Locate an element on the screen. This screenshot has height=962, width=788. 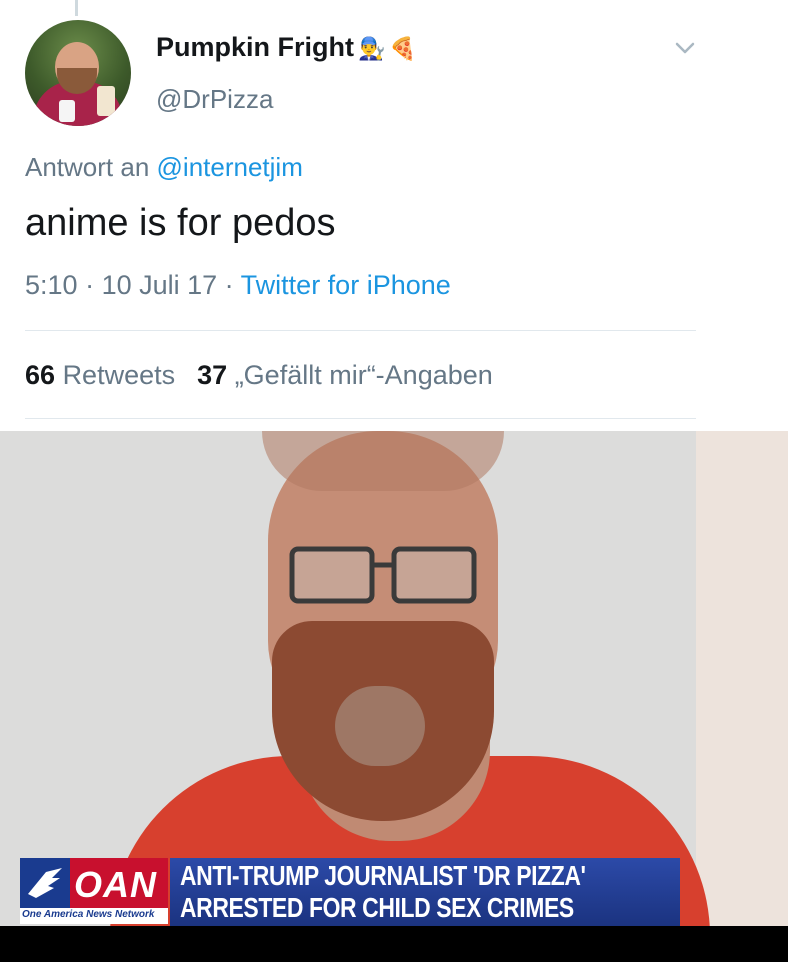
user-handle: @DrPizza is located at coordinates (214, 99).